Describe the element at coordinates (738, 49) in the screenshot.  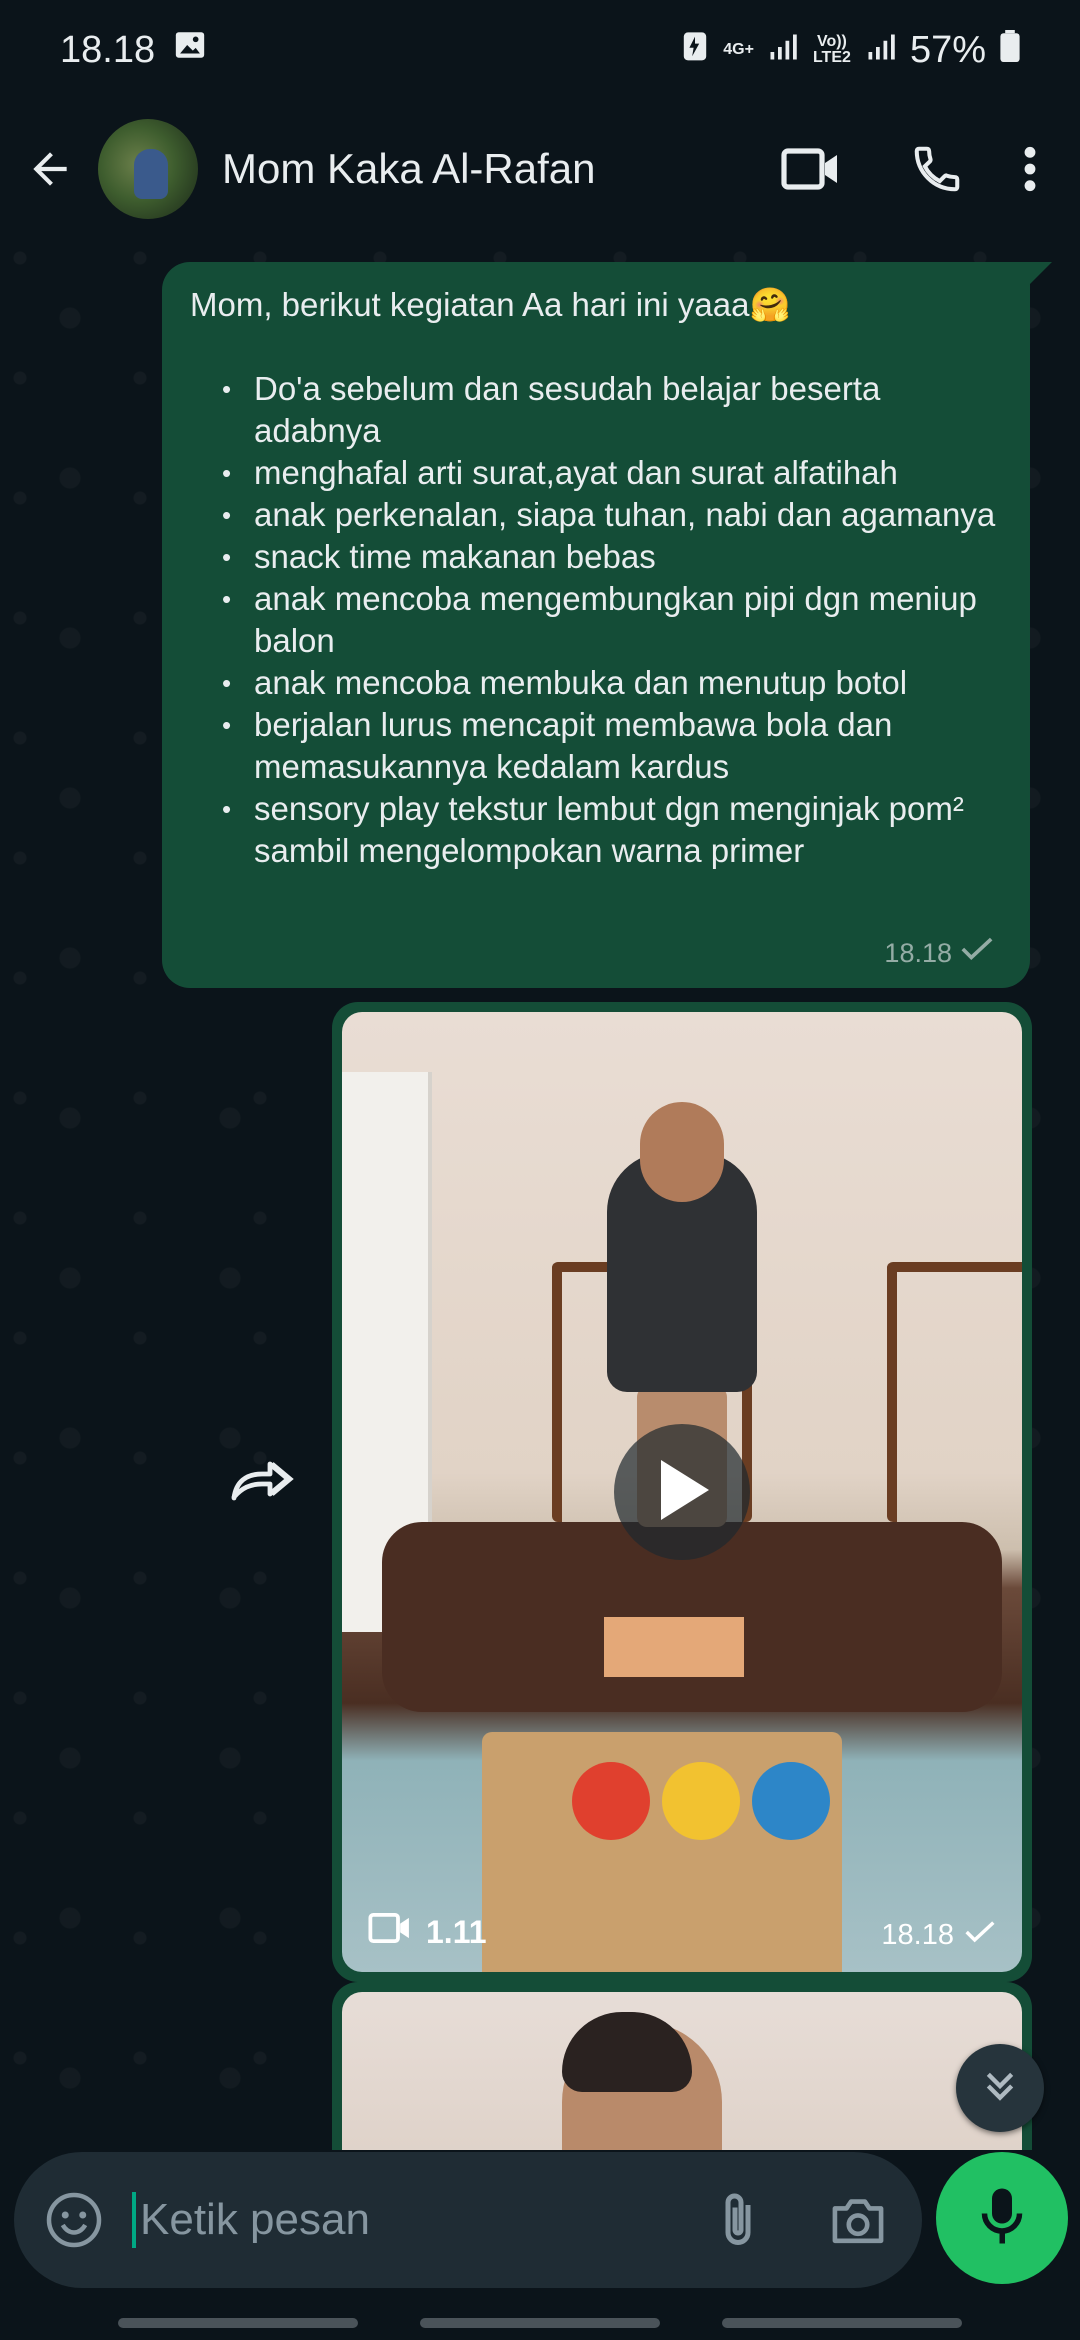
I see `network-4g-label: 4G+` at that location.